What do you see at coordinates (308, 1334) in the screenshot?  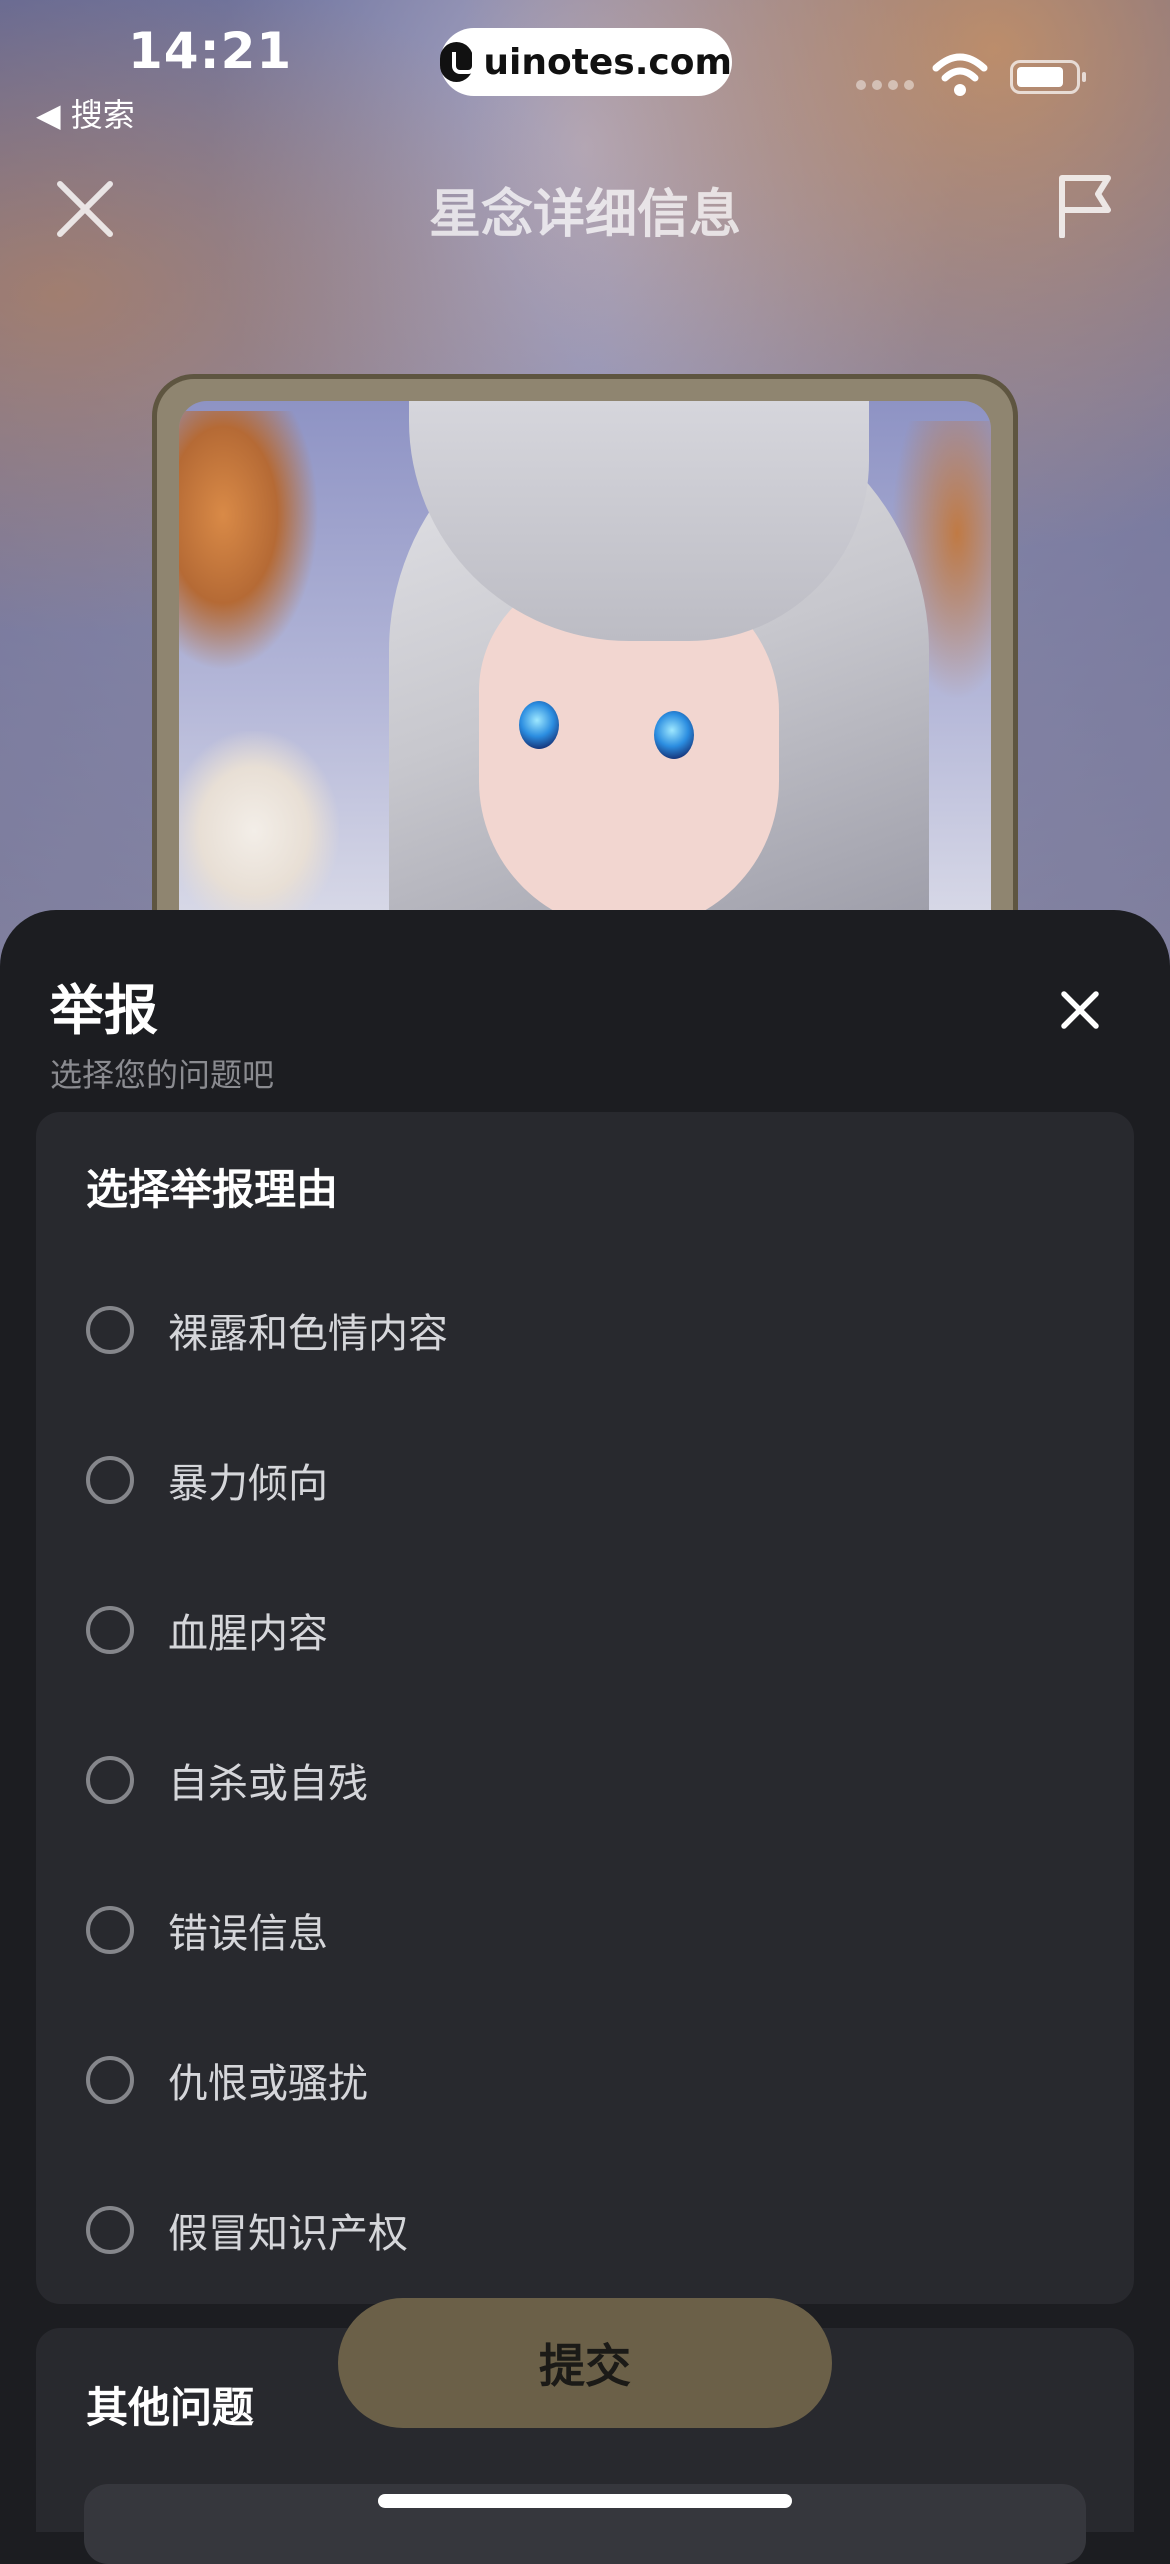 I see `reason-label: 裸露和色情内容` at bounding box center [308, 1334].